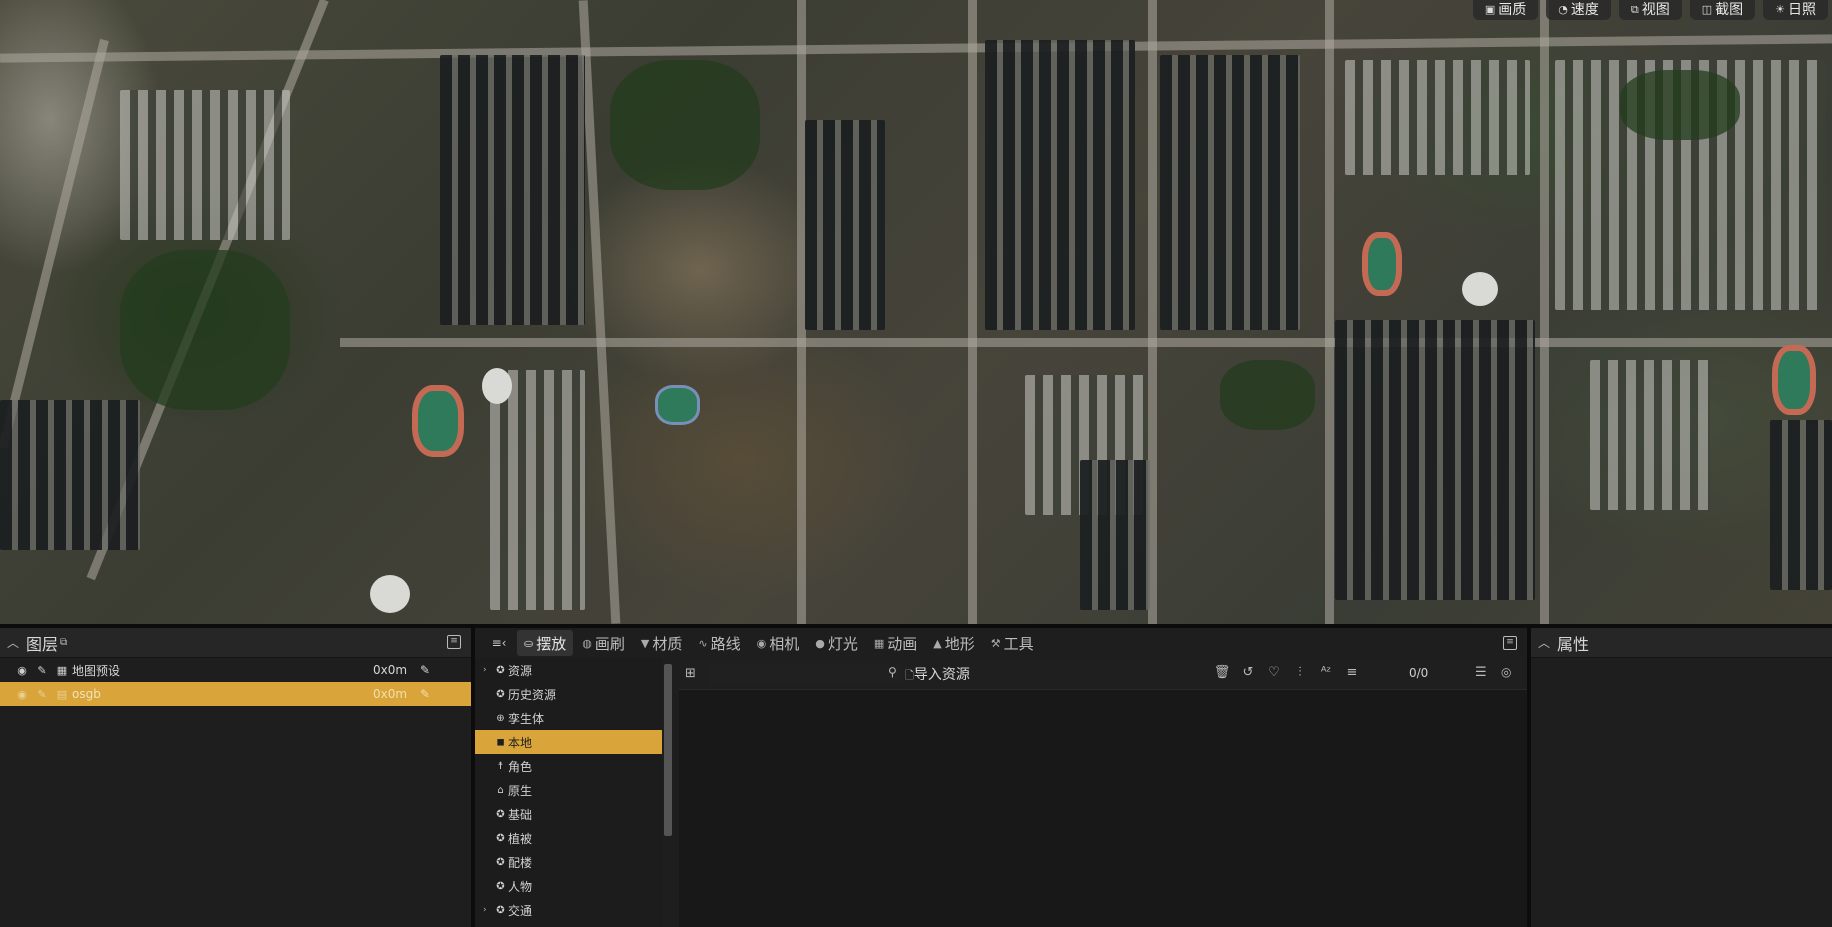  Describe the element at coordinates (895, 643) in the screenshot. I see `tab-animation: ▦ 动画` at that location.